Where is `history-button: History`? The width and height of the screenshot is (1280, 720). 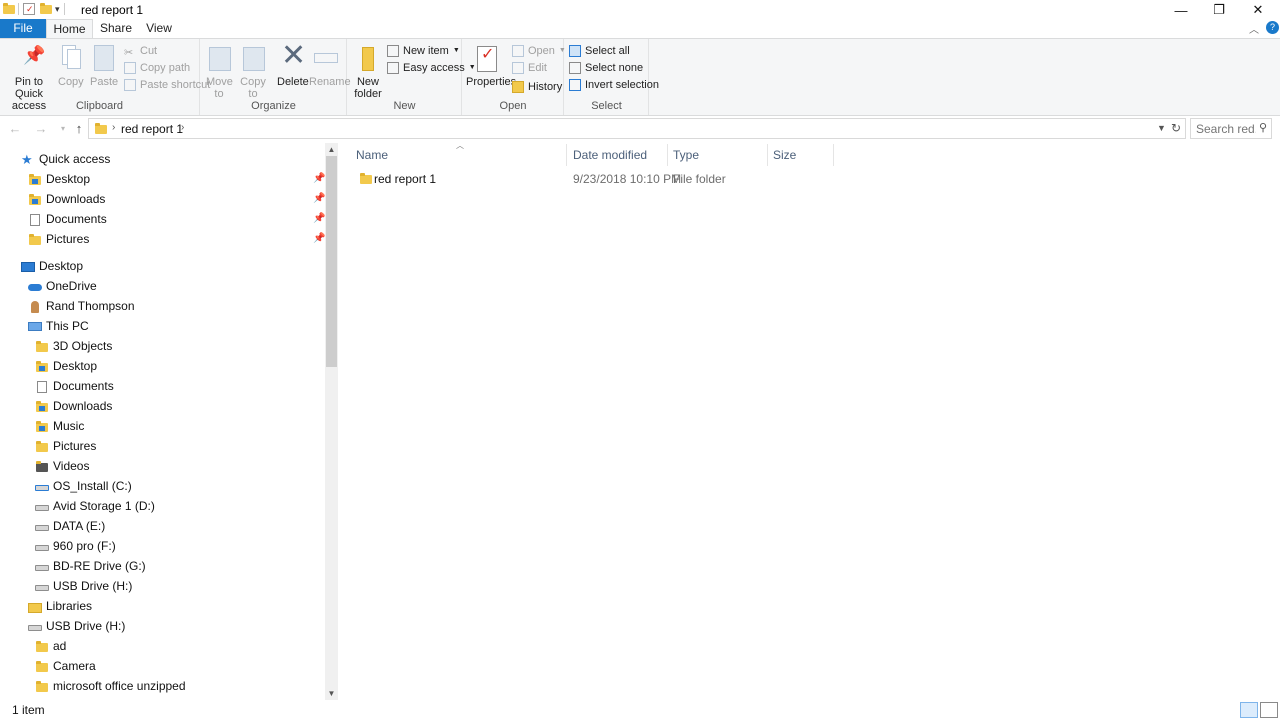 history-button: History is located at coordinates (537, 87).